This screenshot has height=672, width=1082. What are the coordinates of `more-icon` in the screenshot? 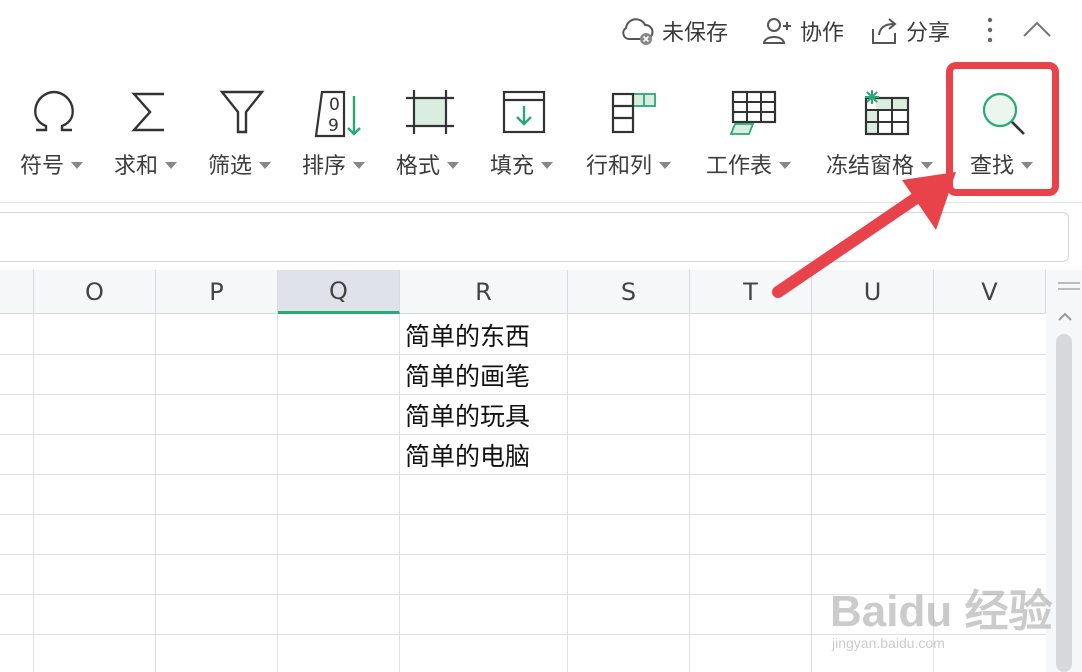 It's located at (990, 30).